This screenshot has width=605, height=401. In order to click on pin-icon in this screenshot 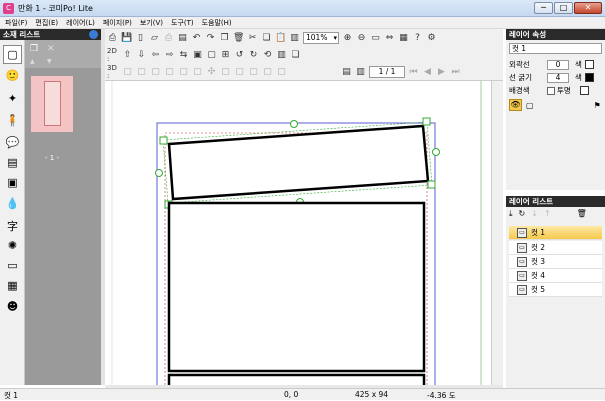, I will do `click(93, 34)`.